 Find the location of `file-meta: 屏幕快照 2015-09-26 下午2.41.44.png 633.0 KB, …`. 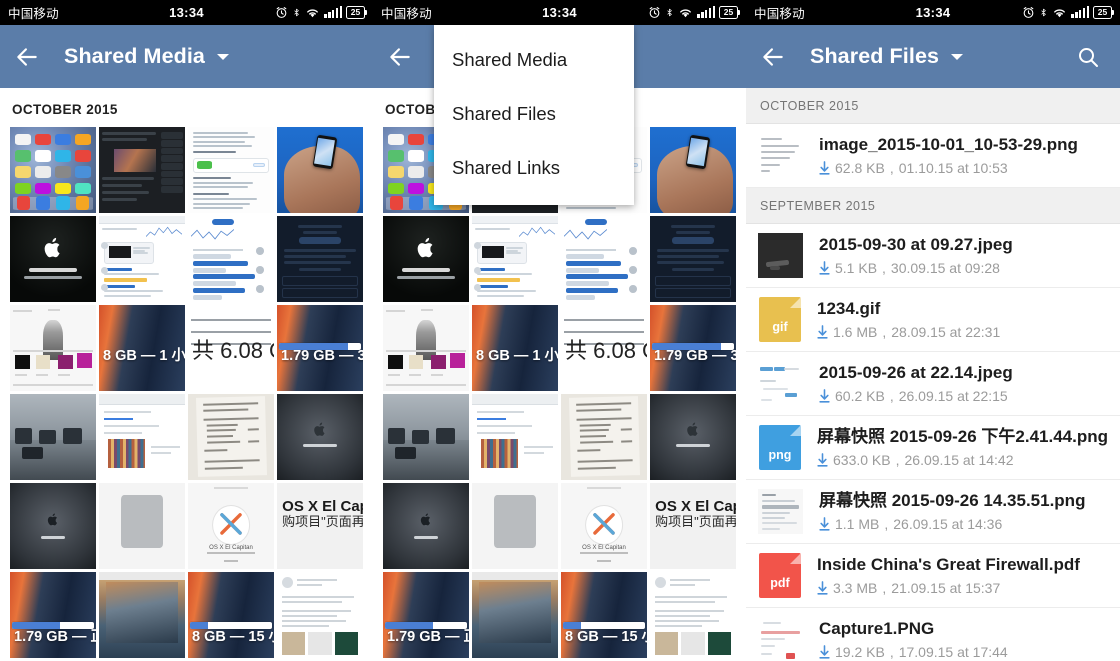

file-meta: 屏幕快照 2015-09-26 下午2.41.44.png 633.0 KB, … is located at coordinates (962, 448).